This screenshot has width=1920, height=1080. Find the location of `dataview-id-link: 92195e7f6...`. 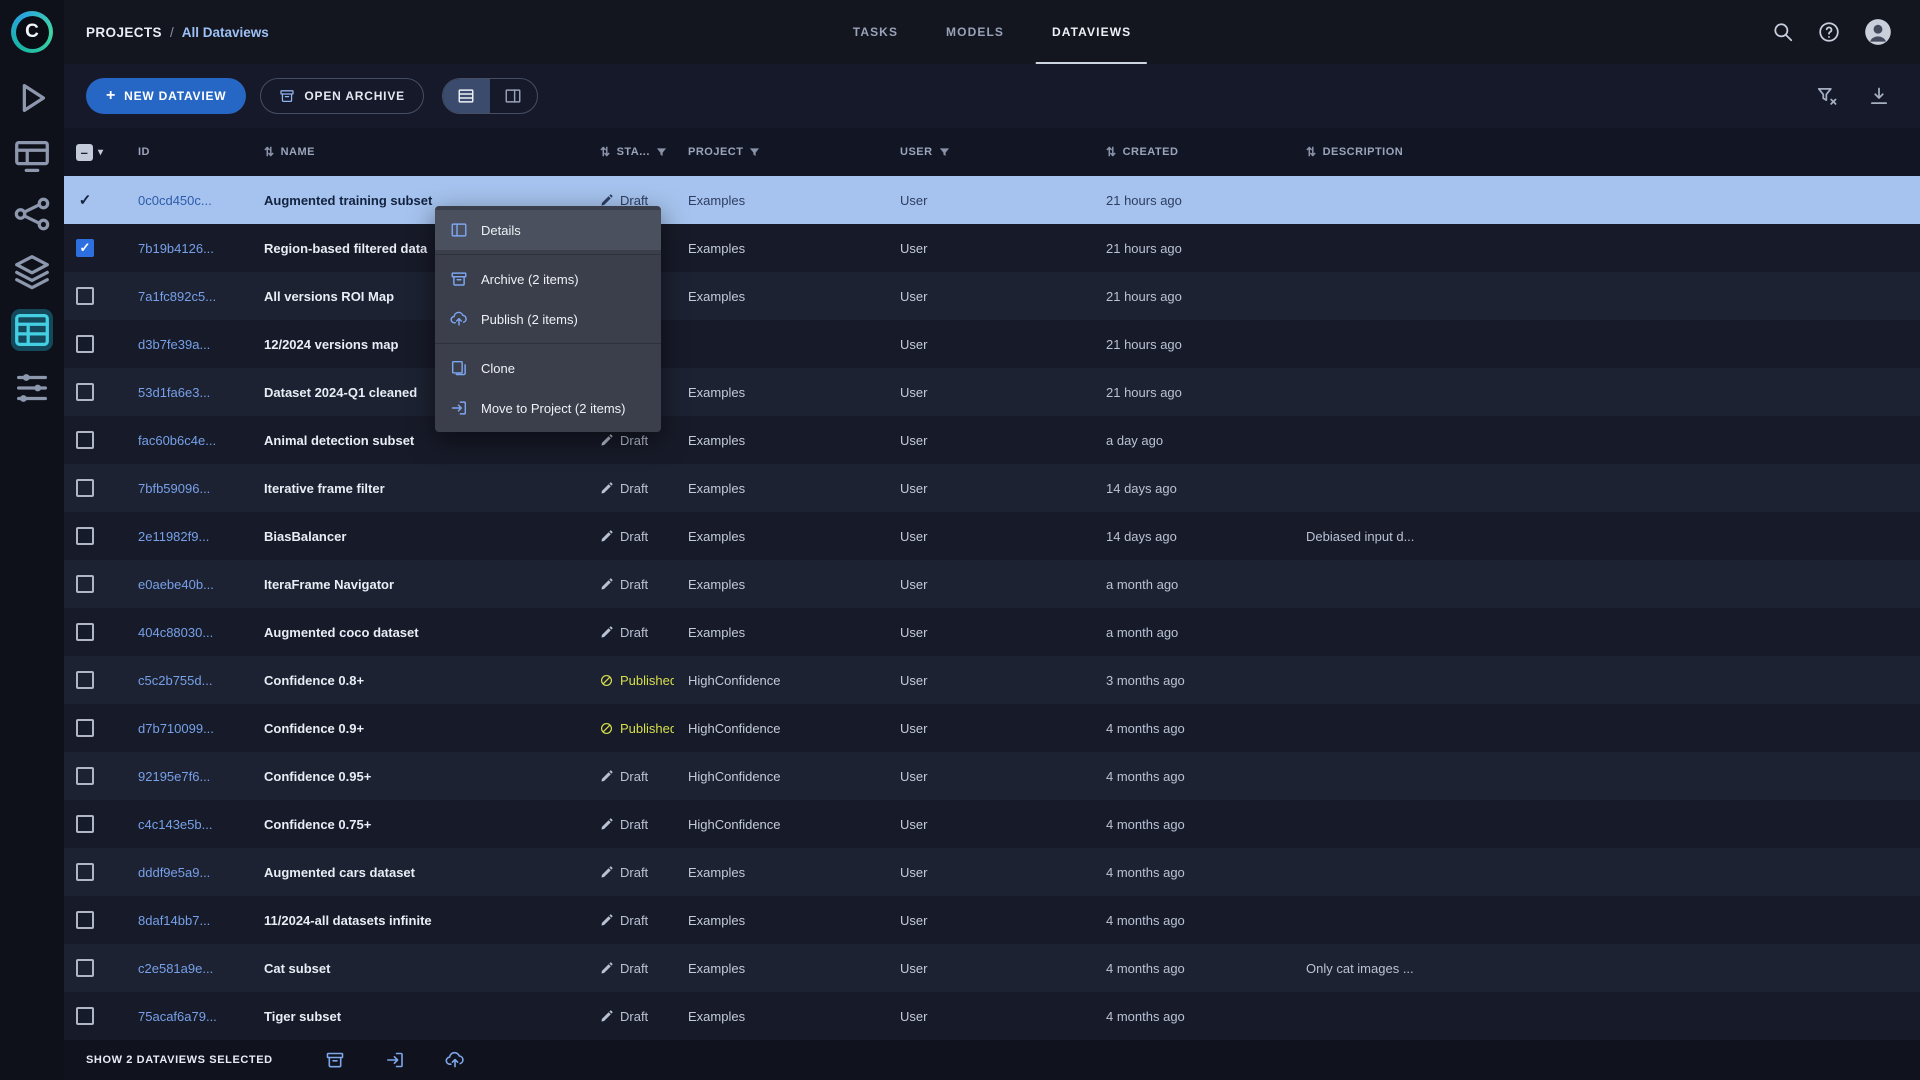

dataview-id-link: 92195e7f6... is located at coordinates (187, 776).